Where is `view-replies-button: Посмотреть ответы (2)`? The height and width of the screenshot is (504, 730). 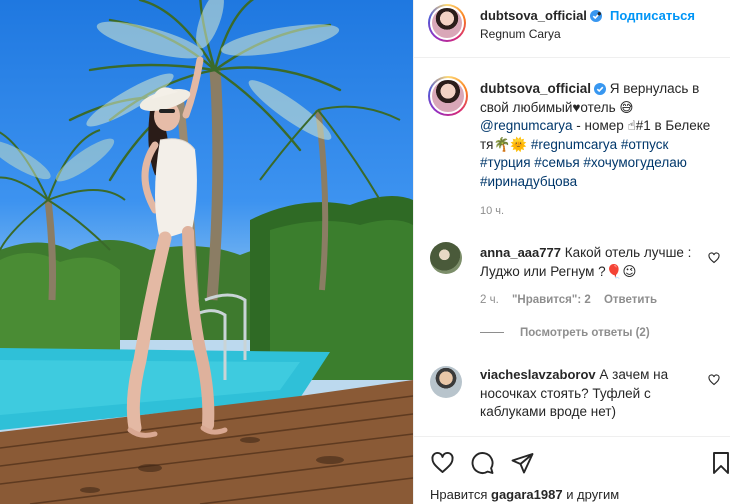
view-replies-button: Посмотреть ответы (2) is located at coordinates (565, 333).